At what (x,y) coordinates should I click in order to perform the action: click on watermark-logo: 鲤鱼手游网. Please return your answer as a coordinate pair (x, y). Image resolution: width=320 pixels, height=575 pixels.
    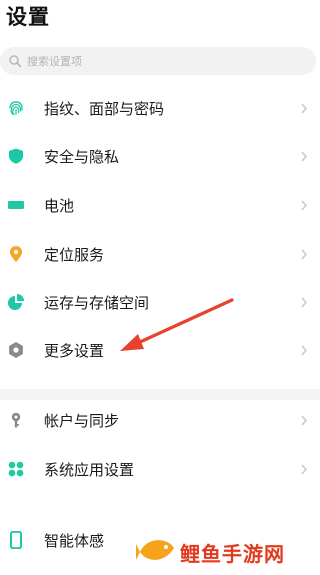
    Looking at the image, I should click on (226, 550).